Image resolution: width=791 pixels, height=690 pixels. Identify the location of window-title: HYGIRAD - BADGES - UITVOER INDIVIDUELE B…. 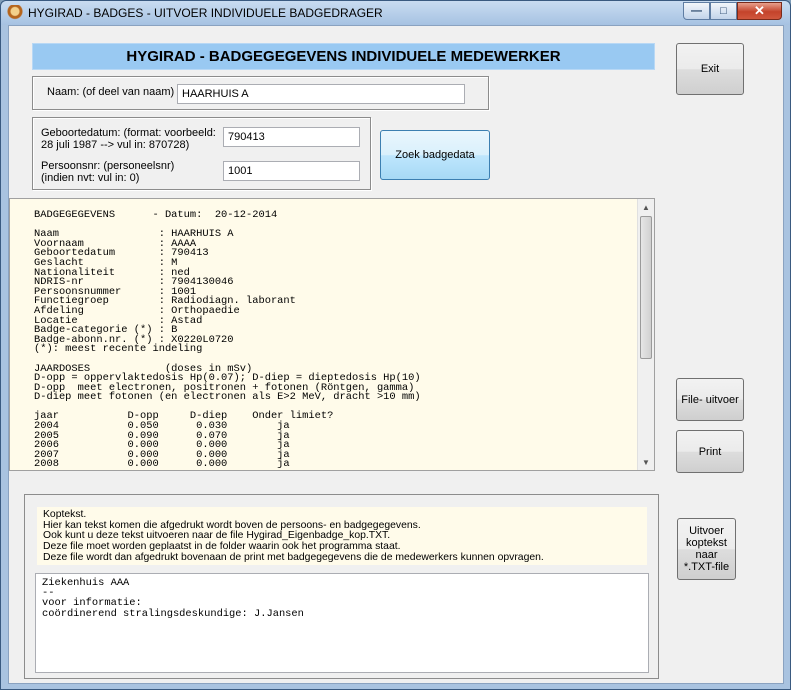
(205, 13).